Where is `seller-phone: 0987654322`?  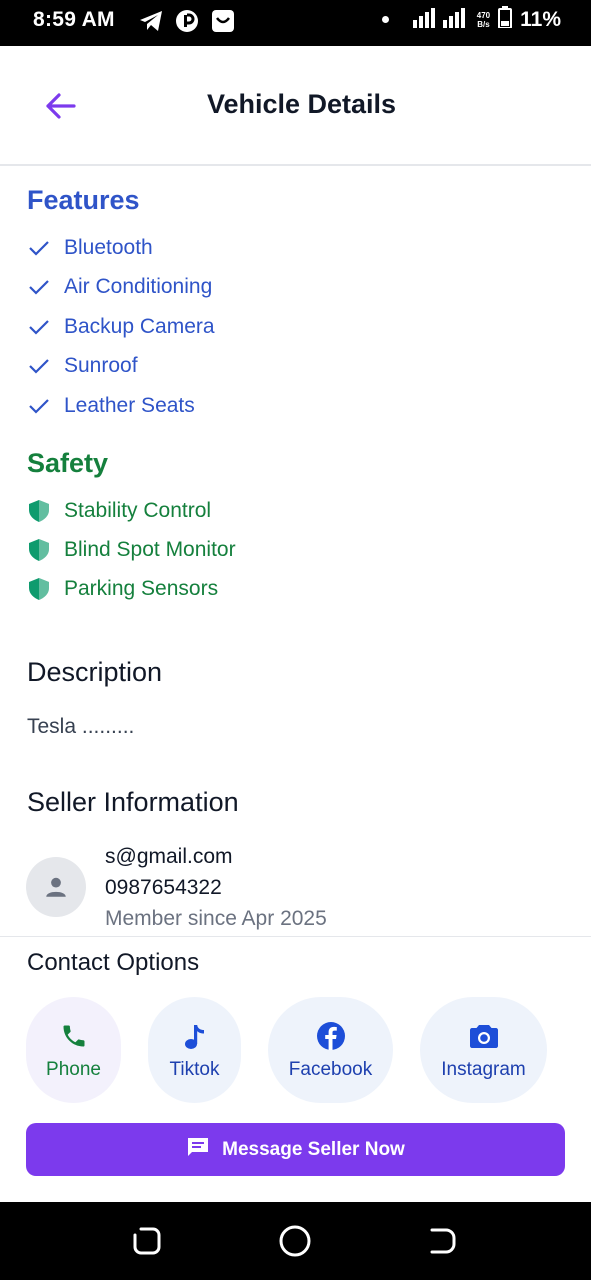
seller-phone: 0987654322 is located at coordinates (163, 887).